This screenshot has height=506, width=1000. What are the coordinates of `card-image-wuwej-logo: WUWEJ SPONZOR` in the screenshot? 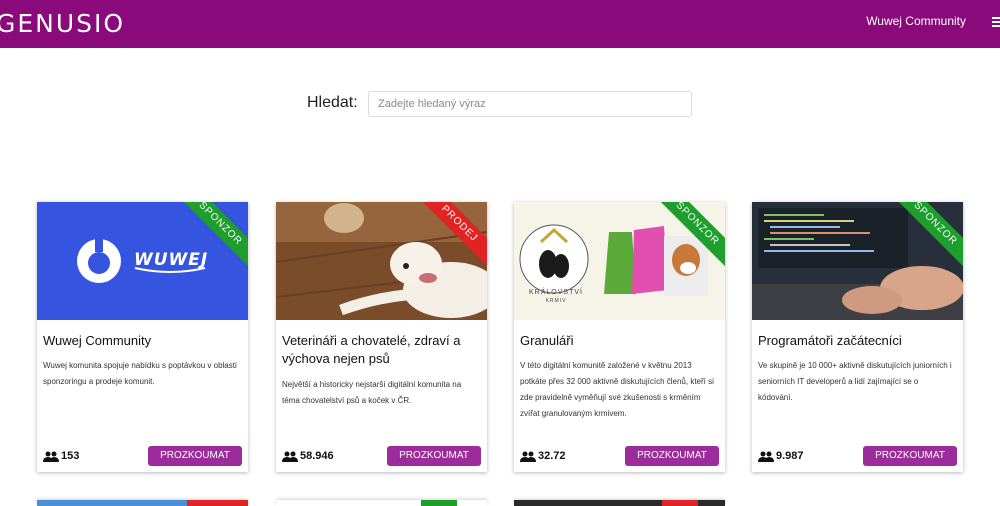 It's located at (142, 261).